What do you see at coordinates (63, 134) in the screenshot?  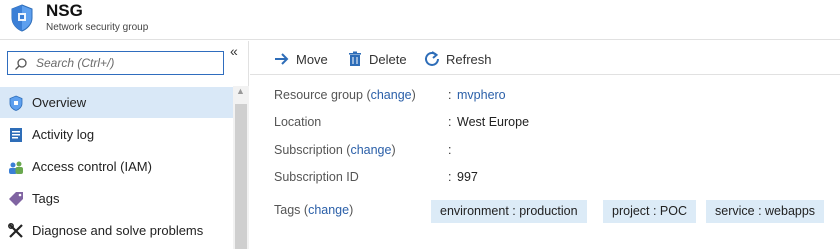 I see `sidebar-item-label: Activity log` at bounding box center [63, 134].